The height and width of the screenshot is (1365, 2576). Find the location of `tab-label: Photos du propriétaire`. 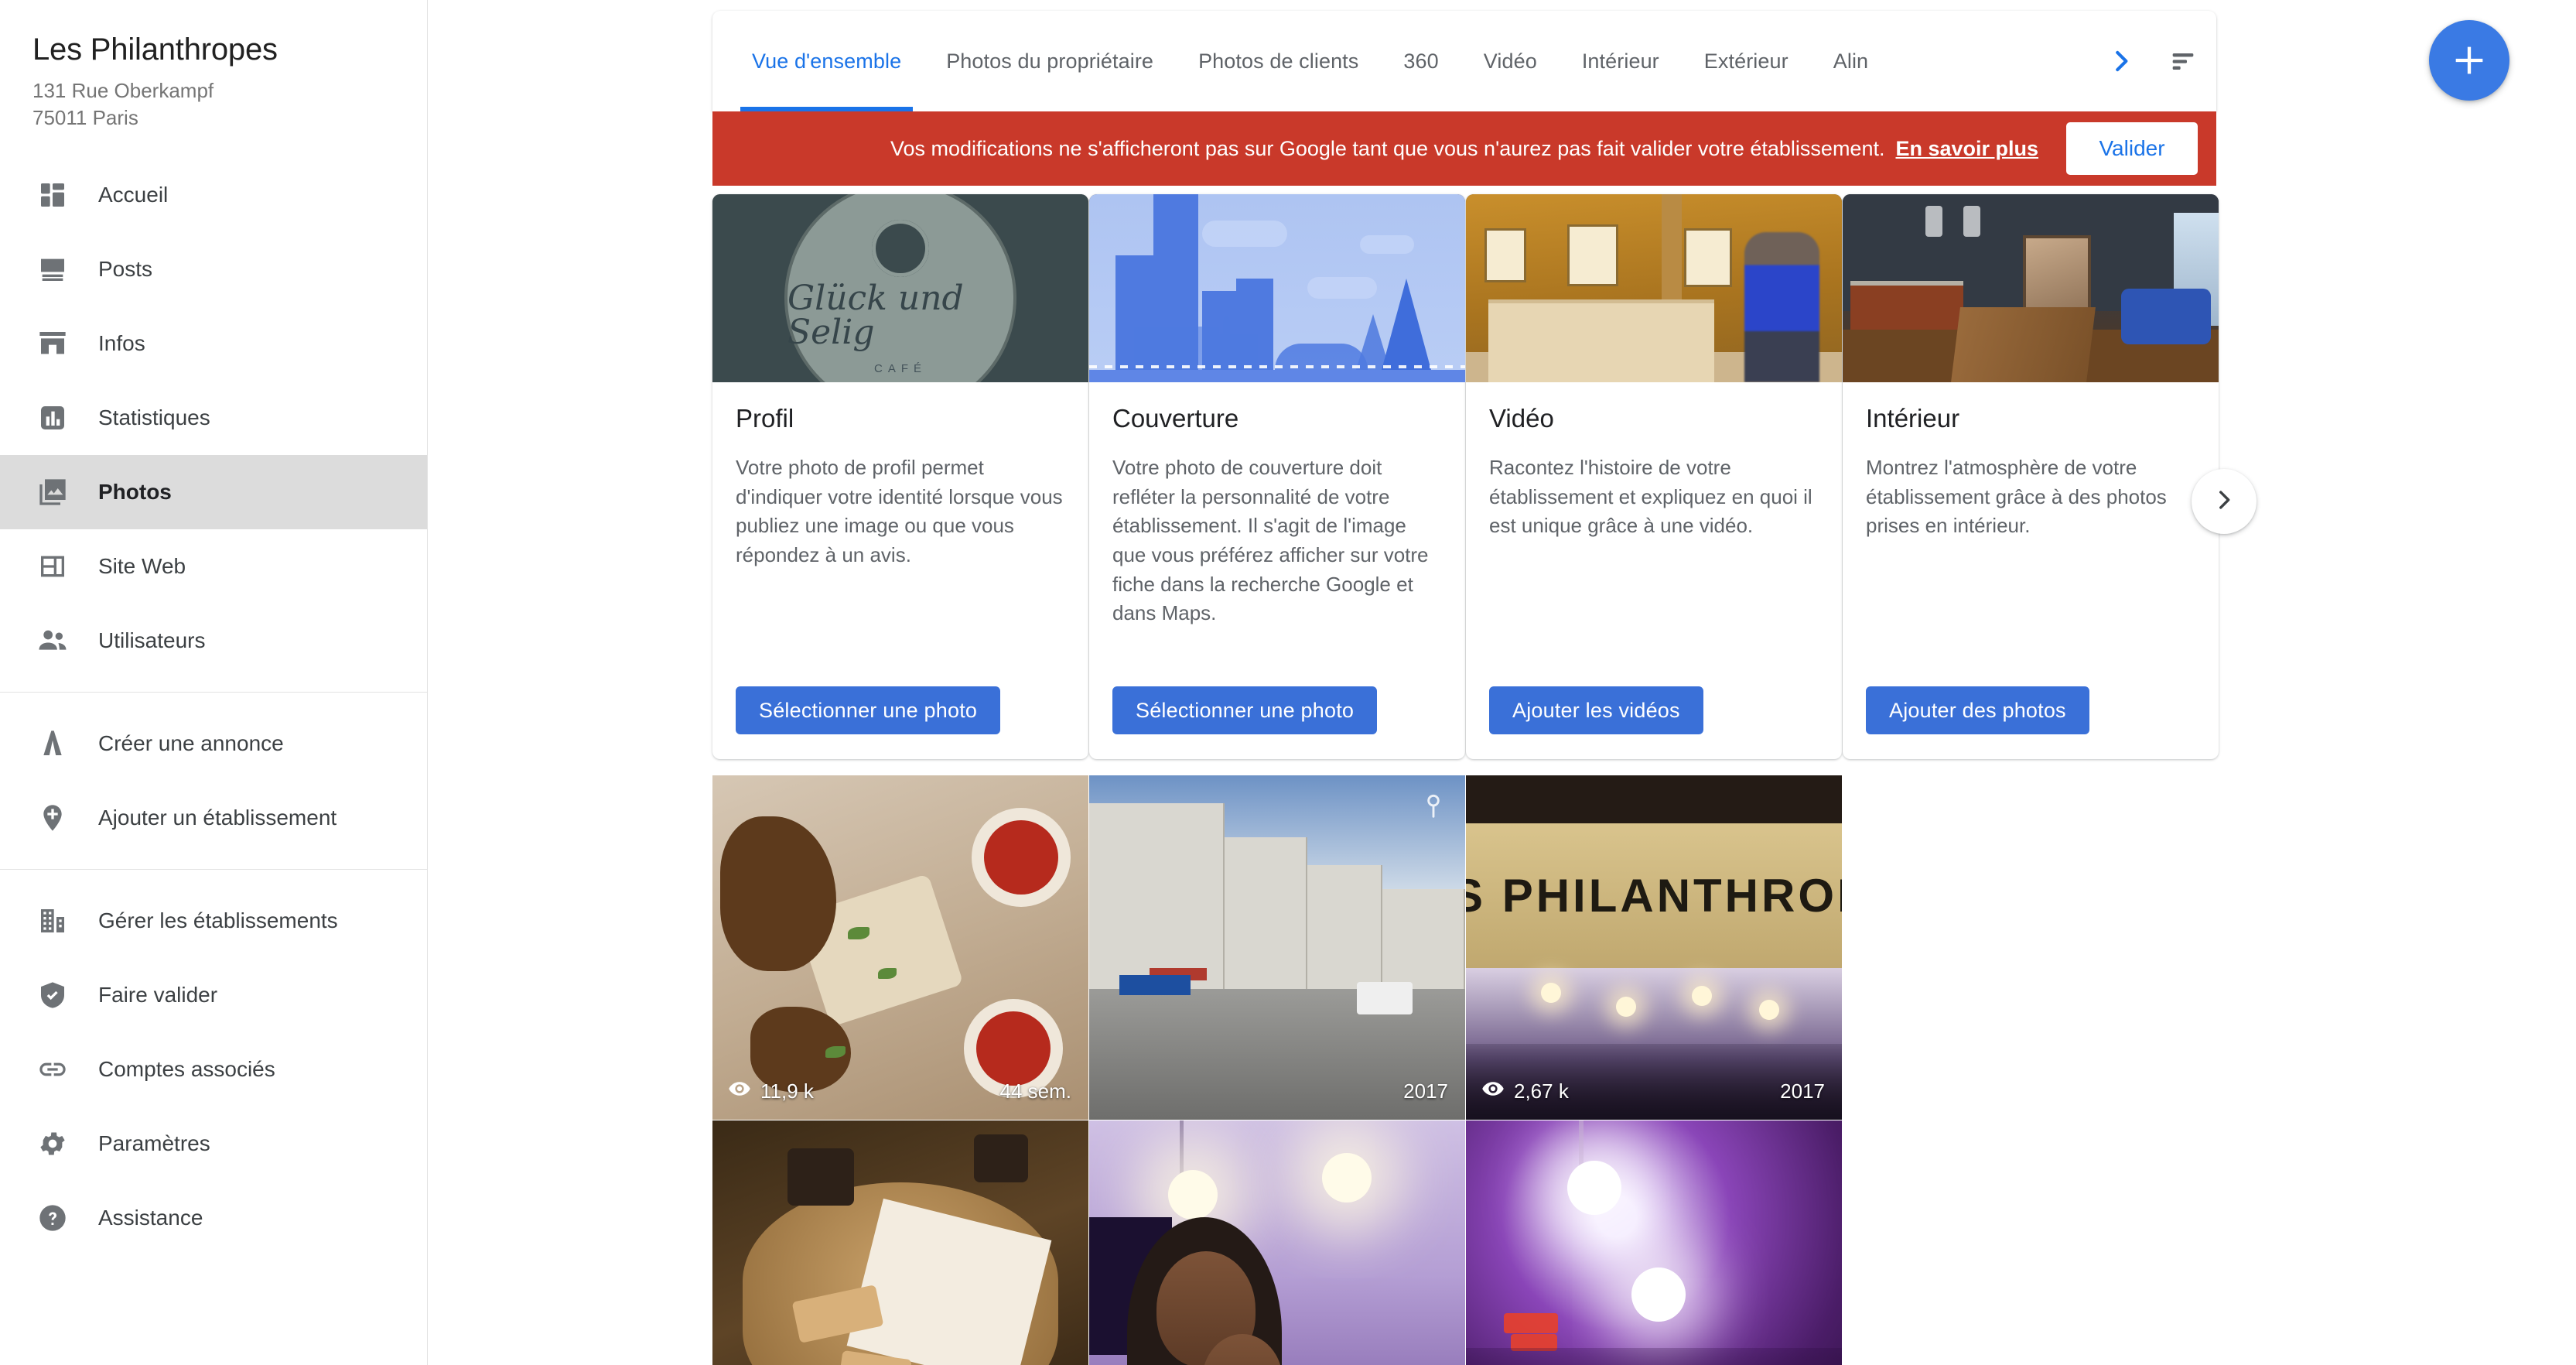

tab-label: Photos du propriétaire is located at coordinates (1050, 61).